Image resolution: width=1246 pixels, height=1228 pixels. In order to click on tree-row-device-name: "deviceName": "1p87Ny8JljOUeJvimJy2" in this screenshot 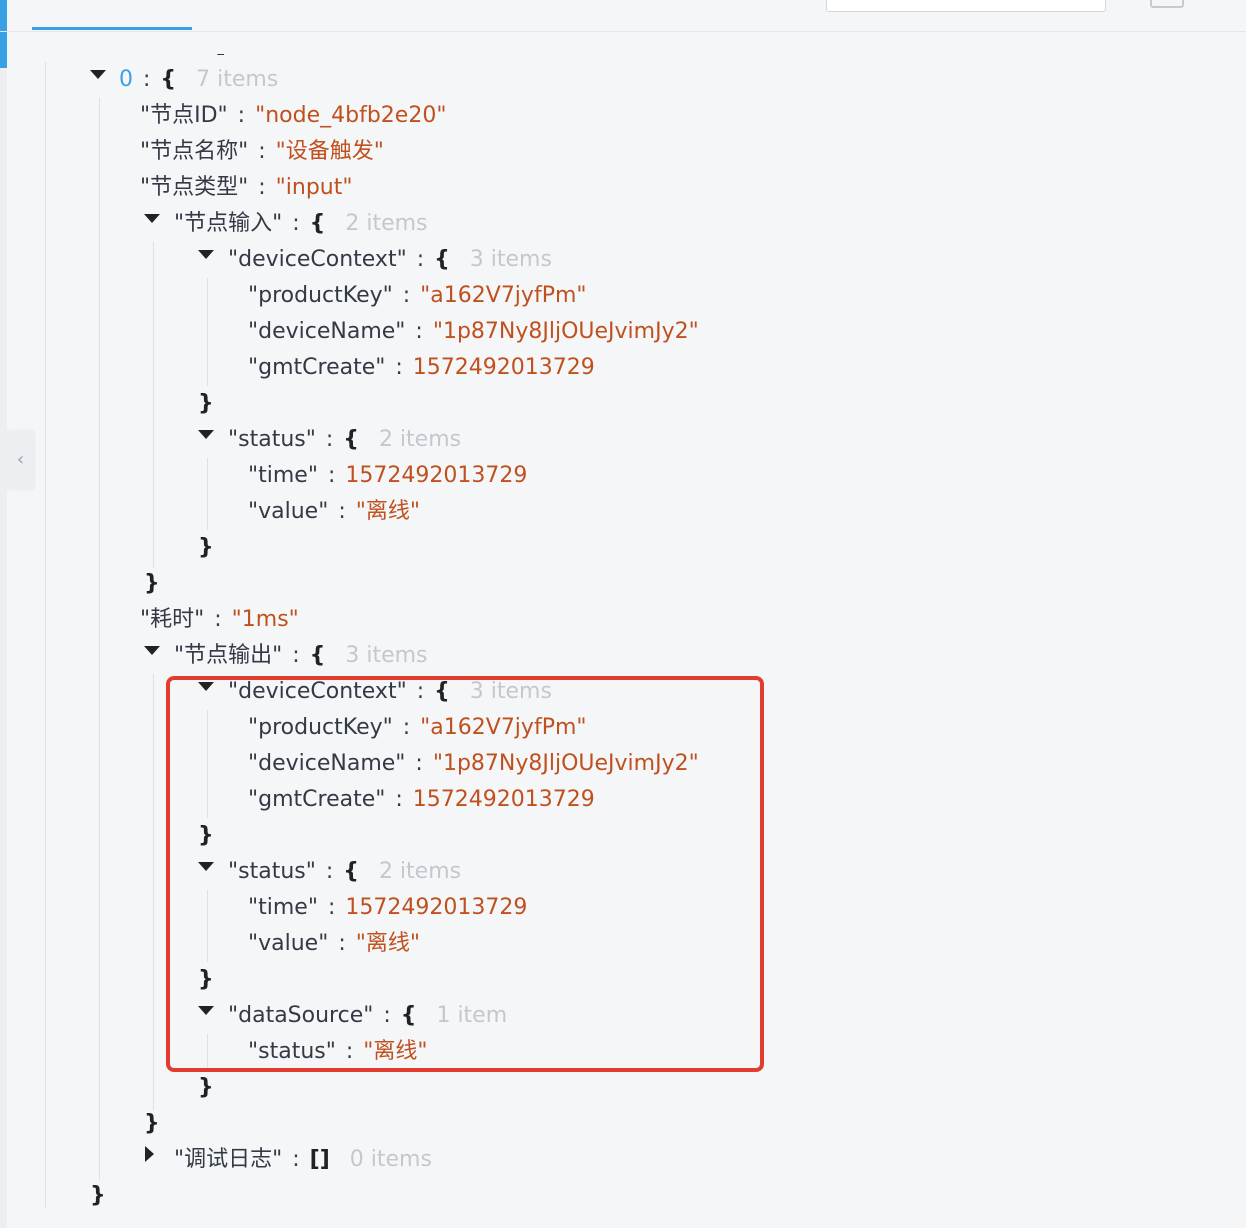, I will do `click(473, 332)`.